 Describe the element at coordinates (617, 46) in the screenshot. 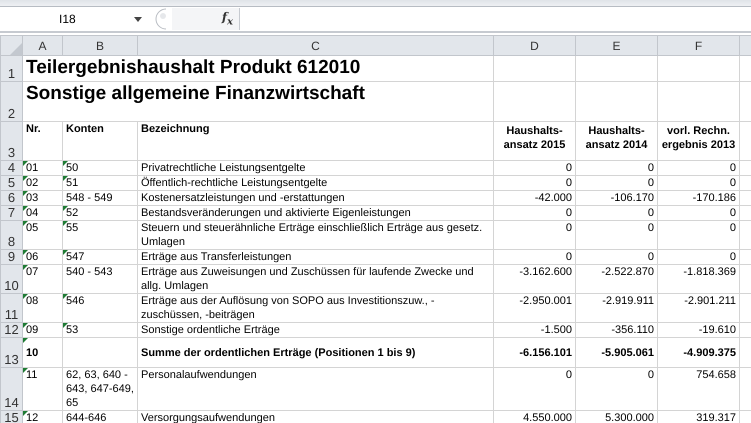

I see `column-header: E` at that location.